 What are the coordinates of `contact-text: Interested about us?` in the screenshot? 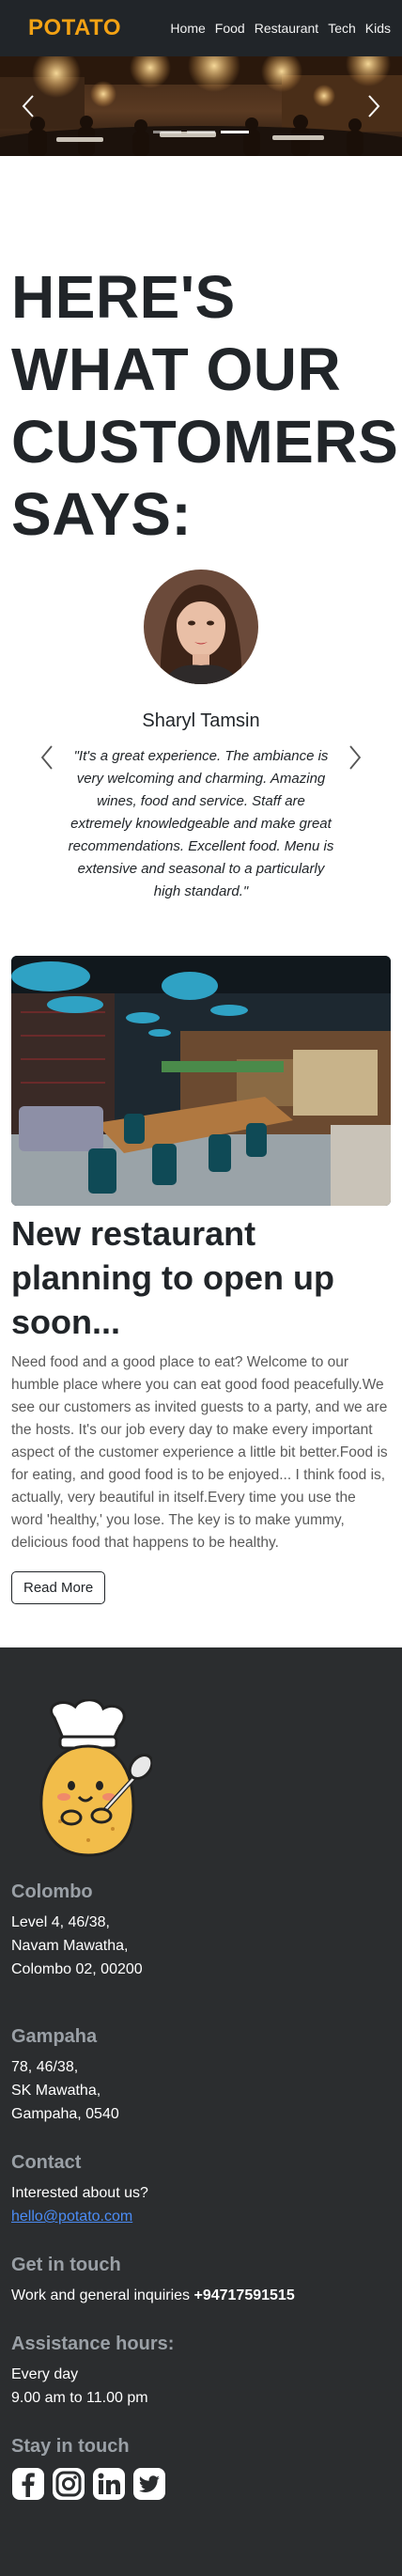 It's located at (80, 2193).